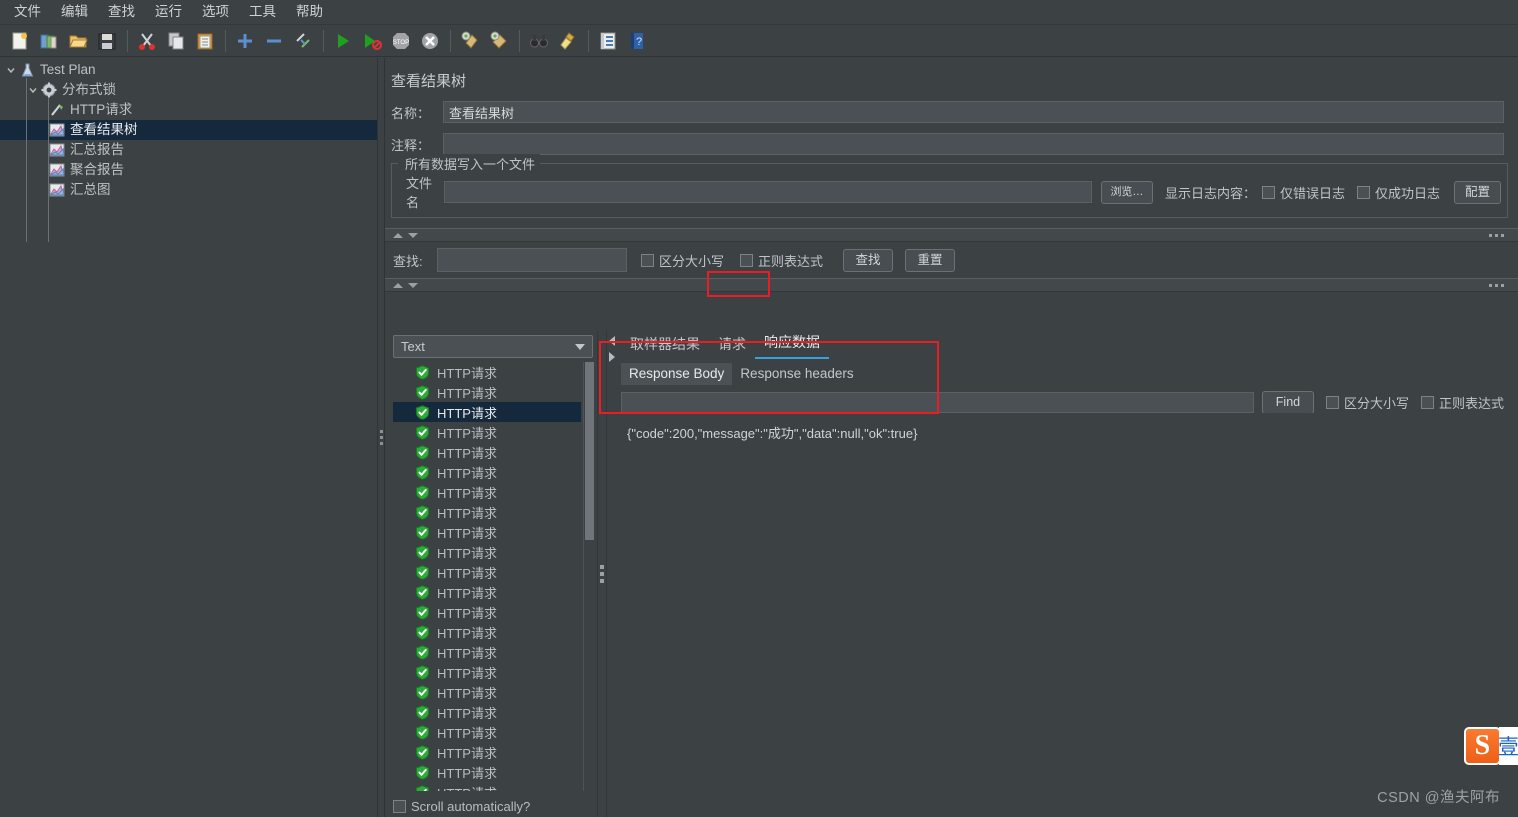  What do you see at coordinates (612, 341) in the screenshot?
I see `chevron-left-icon` at bounding box center [612, 341].